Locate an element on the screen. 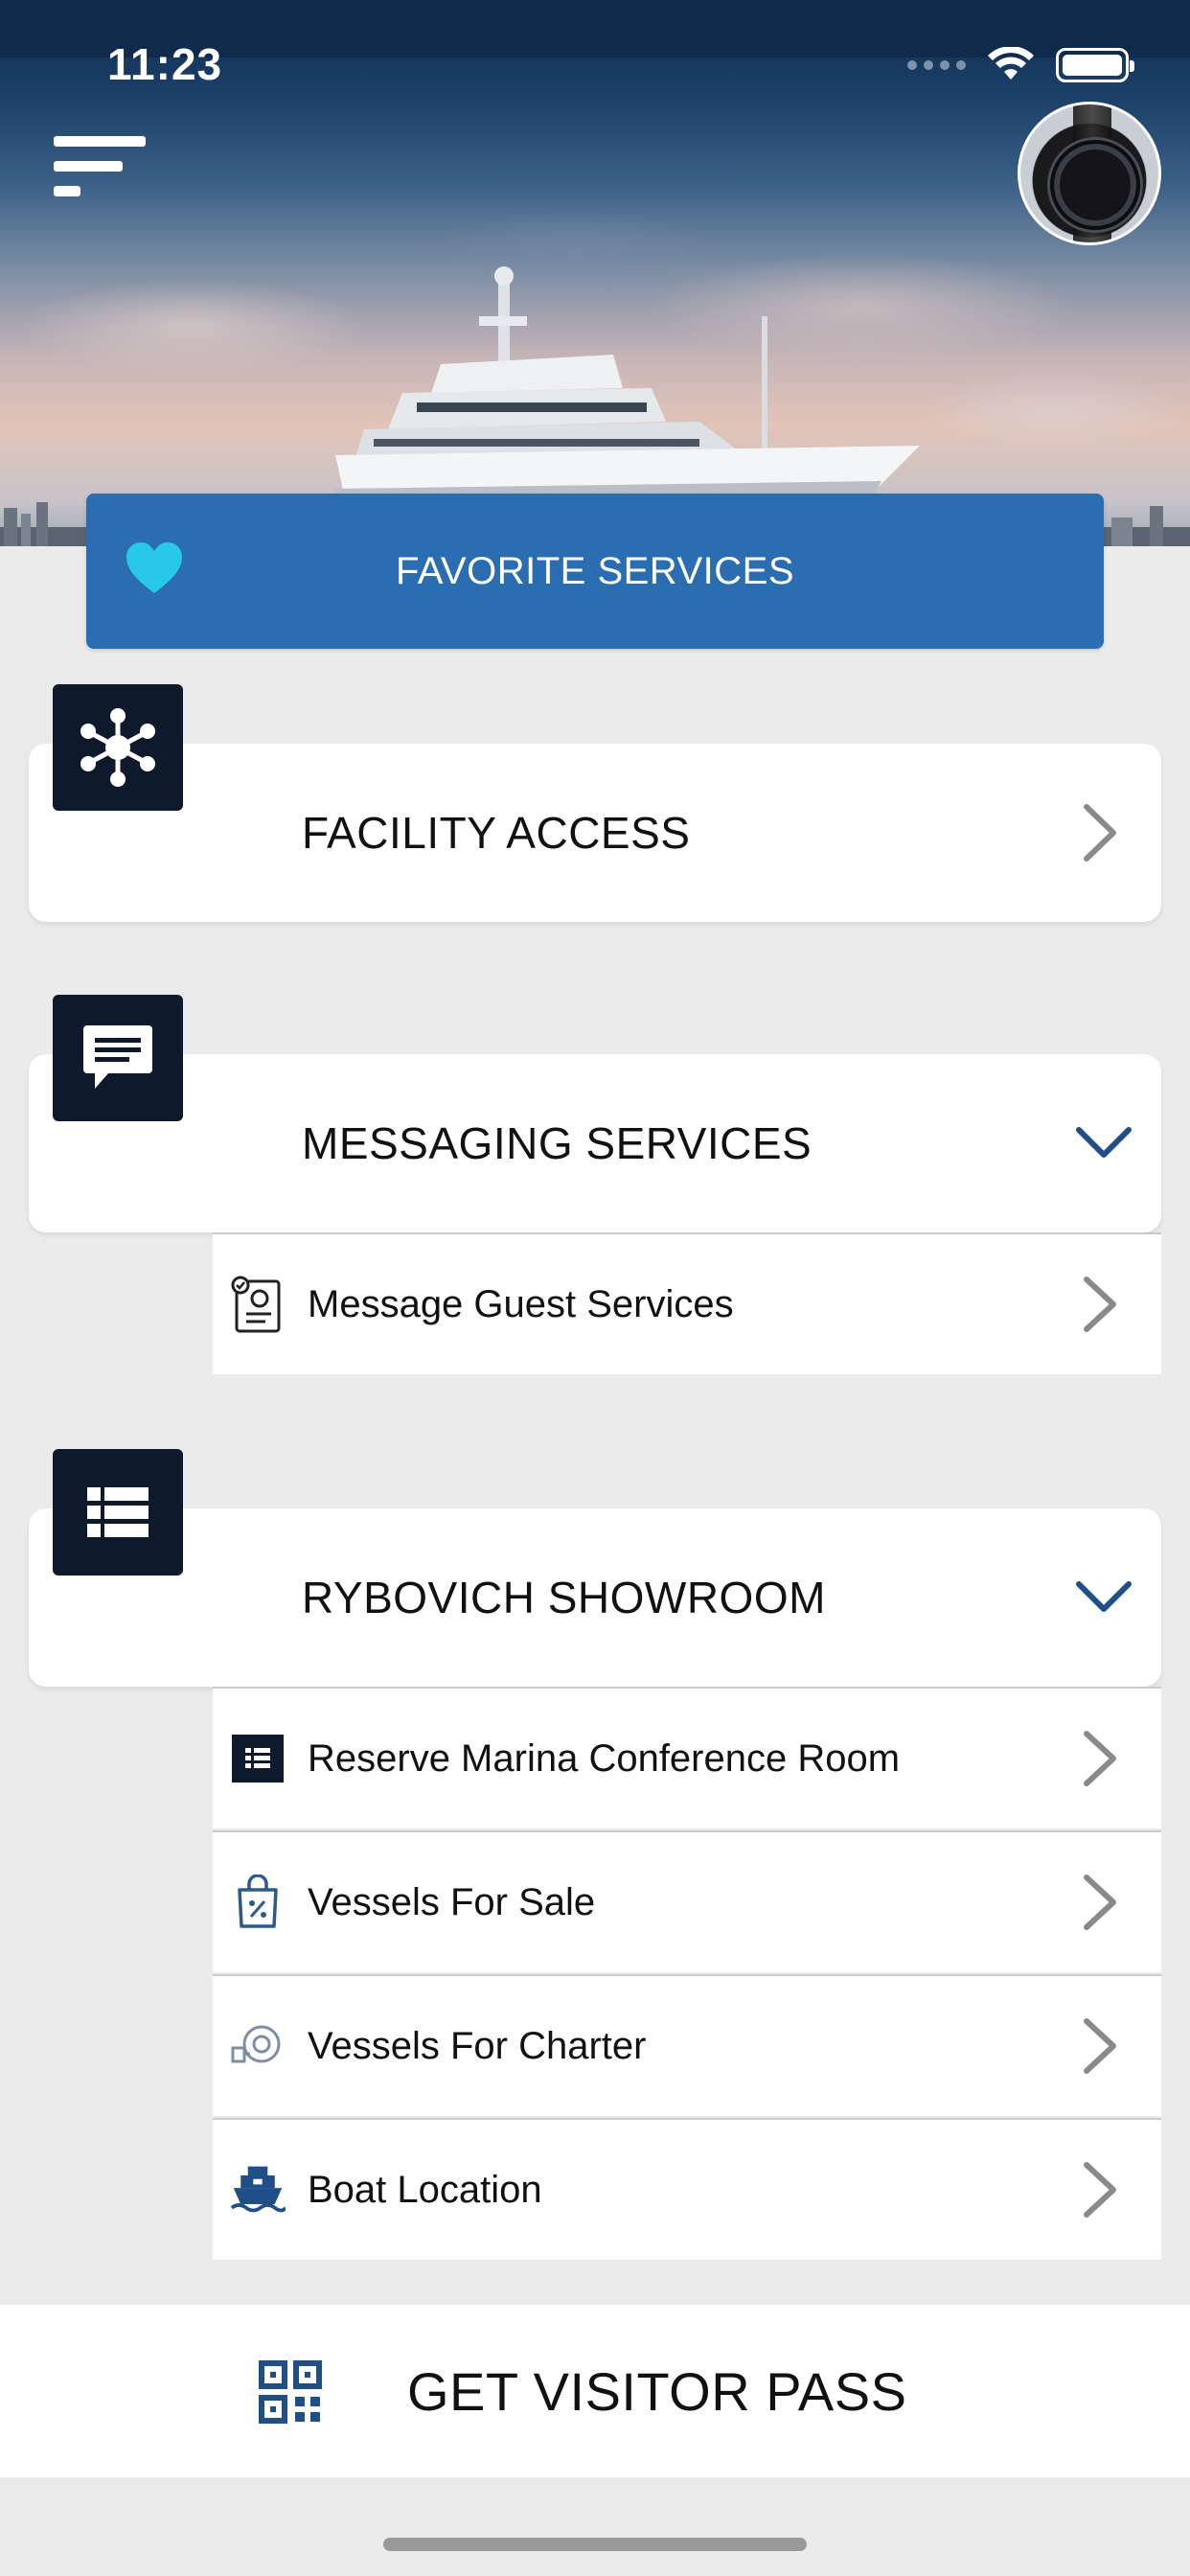 This screenshot has width=1190, height=2576. section-facility-access: FACILITY ACCESS is located at coordinates (595, 833).